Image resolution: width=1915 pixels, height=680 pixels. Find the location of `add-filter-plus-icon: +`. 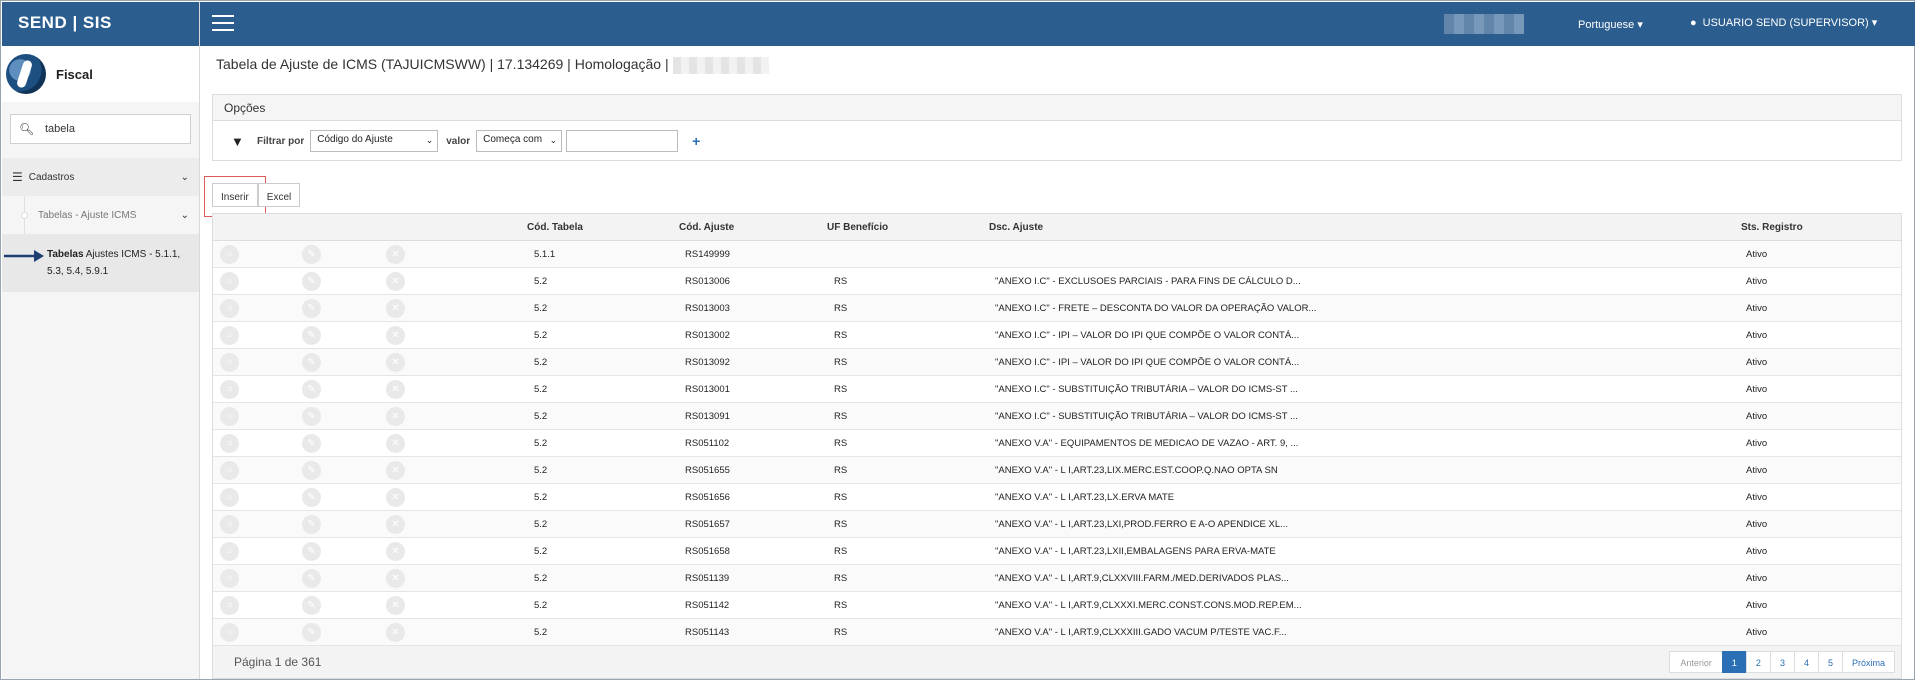

add-filter-plus-icon: + is located at coordinates (696, 141).